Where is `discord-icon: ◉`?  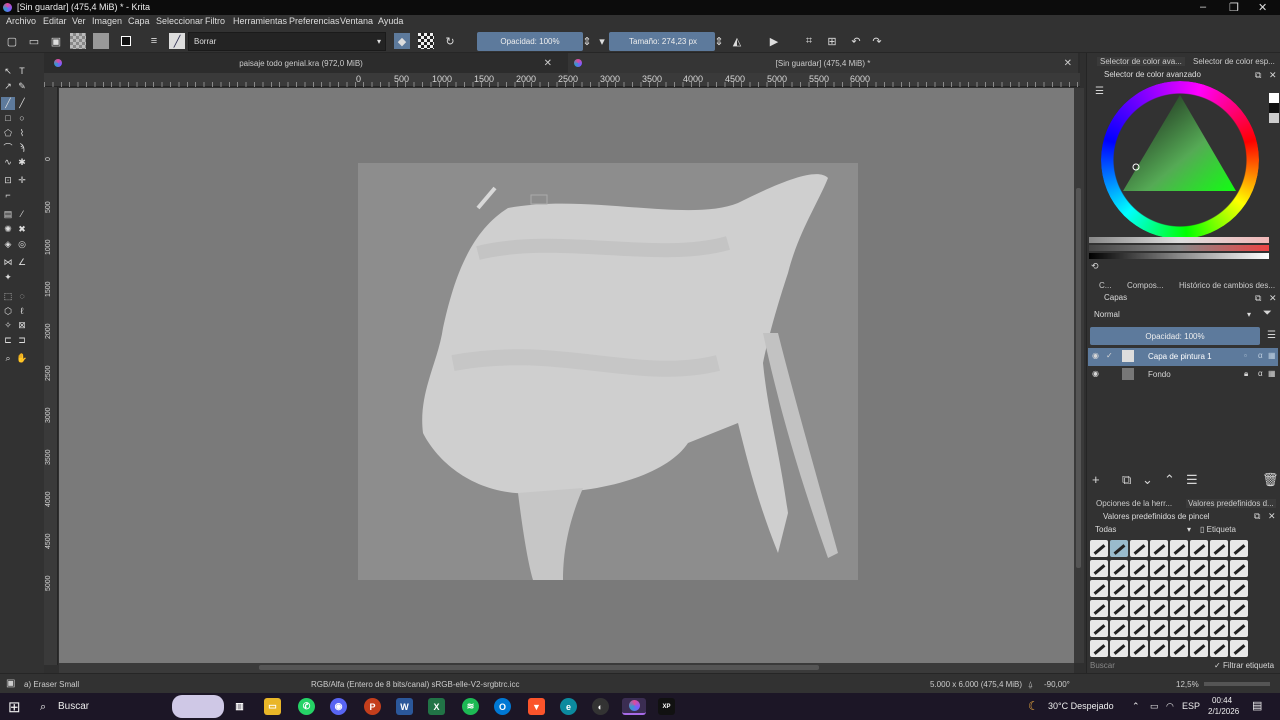 discord-icon: ◉ is located at coordinates (338, 706).